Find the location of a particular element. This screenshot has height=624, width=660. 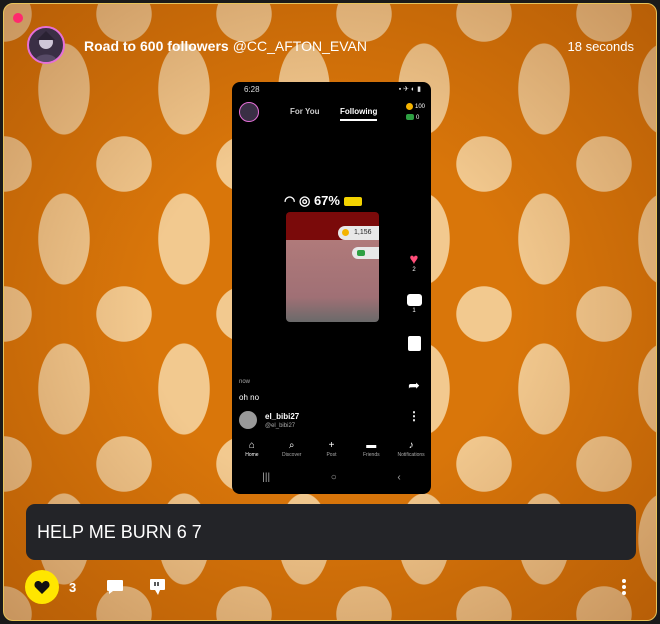

more-icon is located at coordinates (624, 587).